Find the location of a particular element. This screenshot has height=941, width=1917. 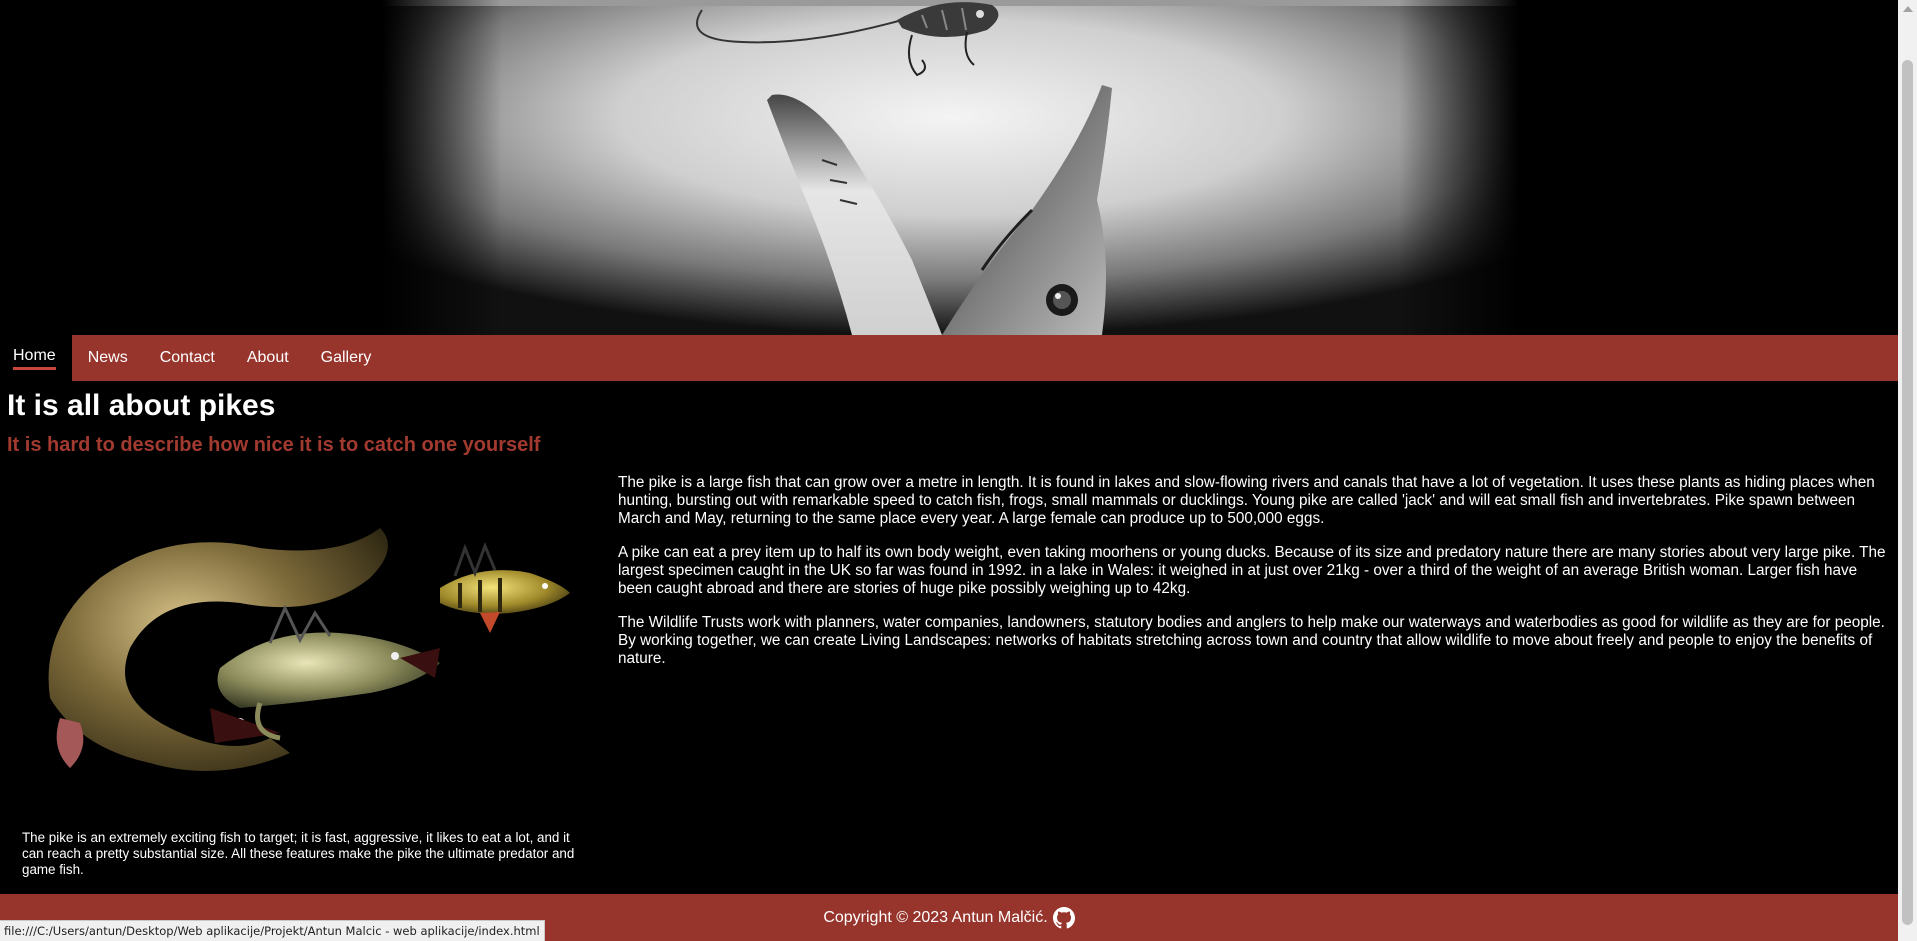

nav-item-contact: Contact is located at coordinates (187, 358).